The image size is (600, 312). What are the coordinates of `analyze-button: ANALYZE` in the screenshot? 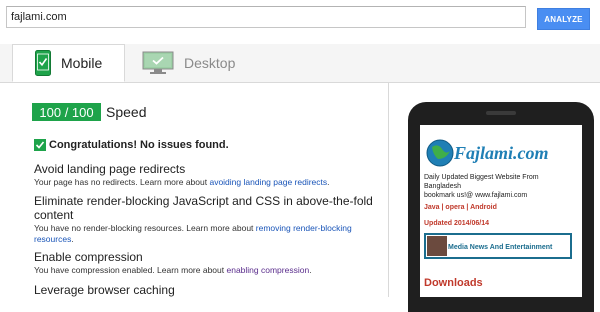 It's located at (563, 19).